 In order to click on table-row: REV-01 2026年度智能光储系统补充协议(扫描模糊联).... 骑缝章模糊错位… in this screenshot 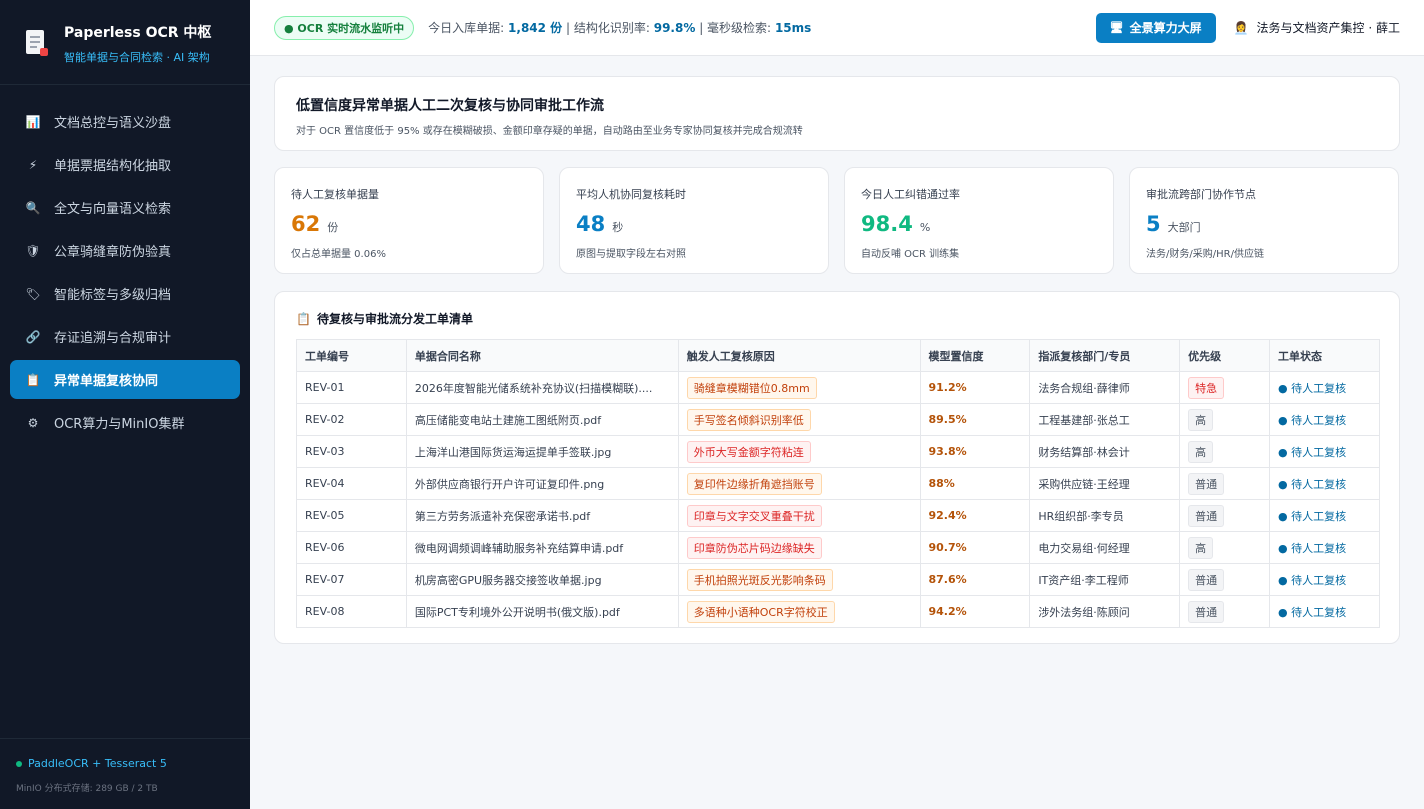, I will do `click(838, 387)`.